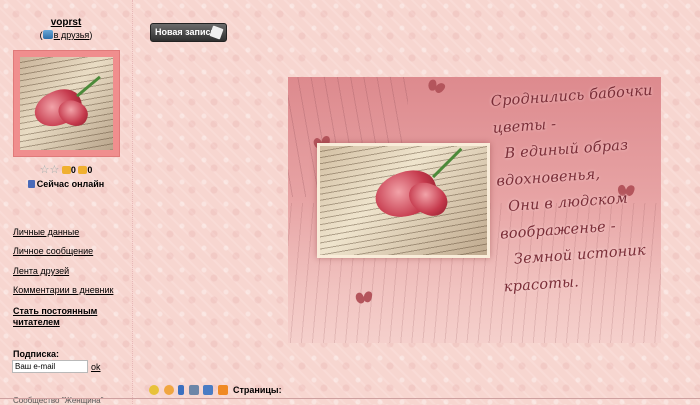 The image size is (700, 405). What do you see at coordinates (68, 317) in the screenshot?
I see `nav-become-reader: Стать постоянным читателем` at bounding box center [68, 317].